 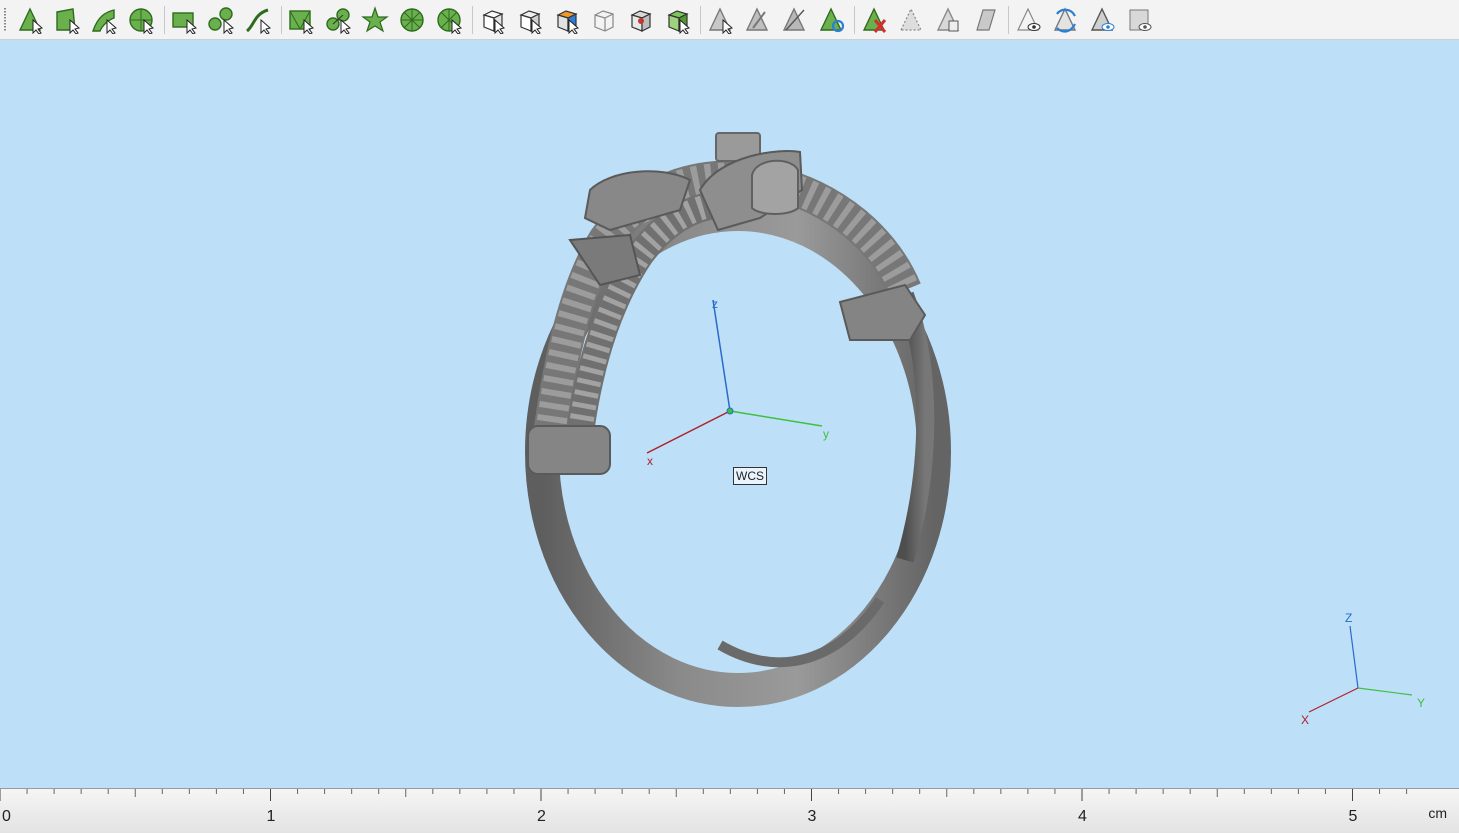 What do you see at coordinates (1305, 720) in the screenshot?
I see `gizmo-x-label: X` at bounding box center [1305, 720].